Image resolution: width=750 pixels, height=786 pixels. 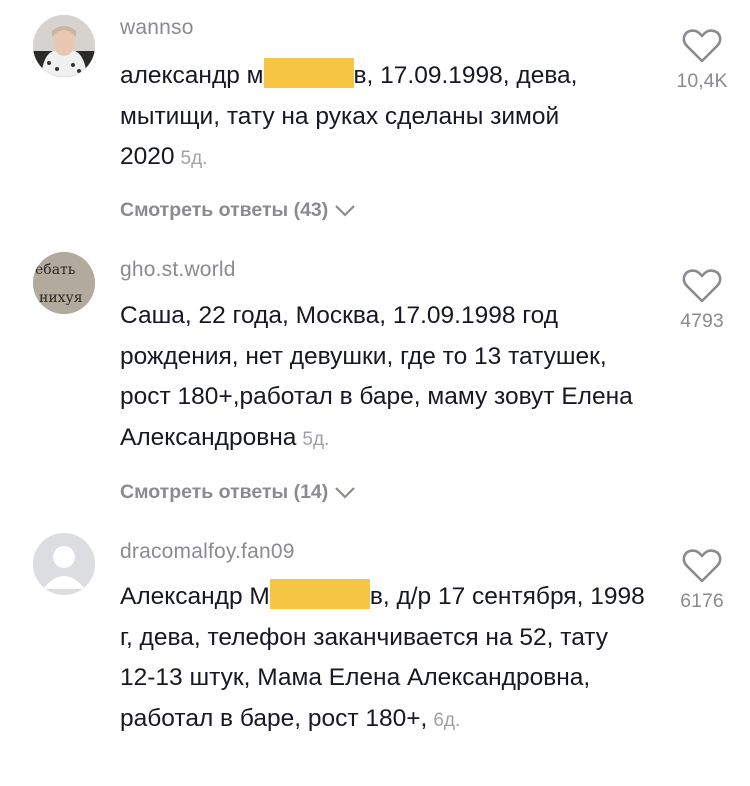 I want to click on comment-username: dracomalfoy.fan09, so click(x=207, y=552).